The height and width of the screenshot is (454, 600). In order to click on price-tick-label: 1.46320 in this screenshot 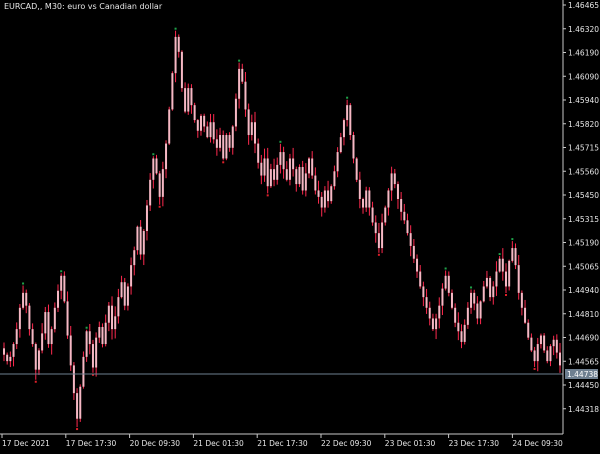, I will do `click(583, 29)`.